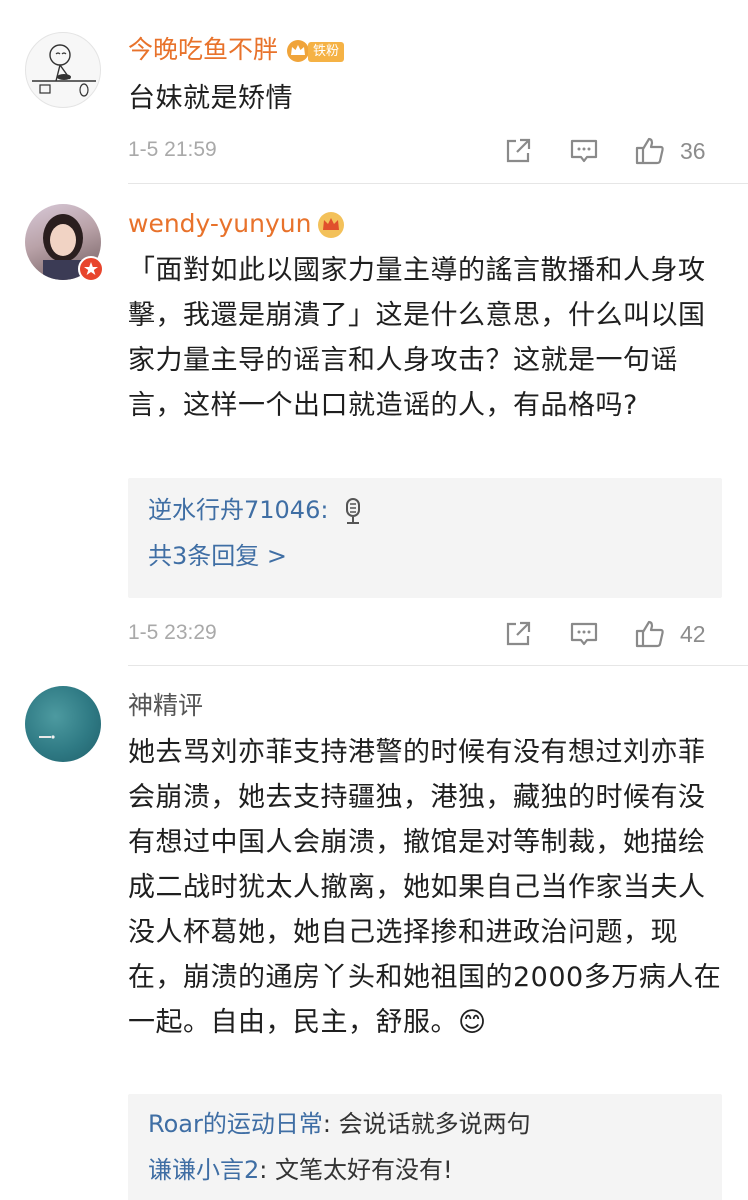  What do you see at coordinates (364, 1170) in the screenshot?
I see `reply-text: 文笔太好有没有!` at bounding box center [364, 1170].